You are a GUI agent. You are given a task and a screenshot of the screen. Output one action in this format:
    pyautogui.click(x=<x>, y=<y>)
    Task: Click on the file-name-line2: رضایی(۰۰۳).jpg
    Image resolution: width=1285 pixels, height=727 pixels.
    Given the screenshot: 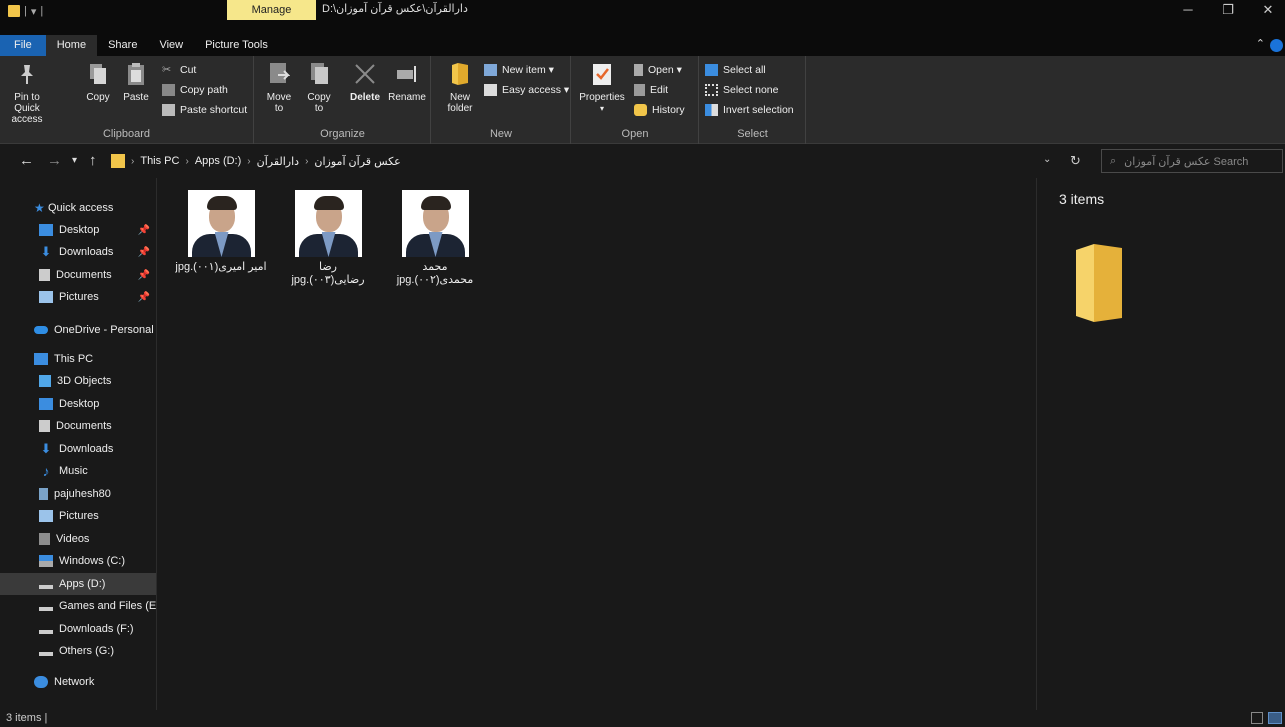 What is the action you would take?
    pyautogui.click(x=328, y=280)
    